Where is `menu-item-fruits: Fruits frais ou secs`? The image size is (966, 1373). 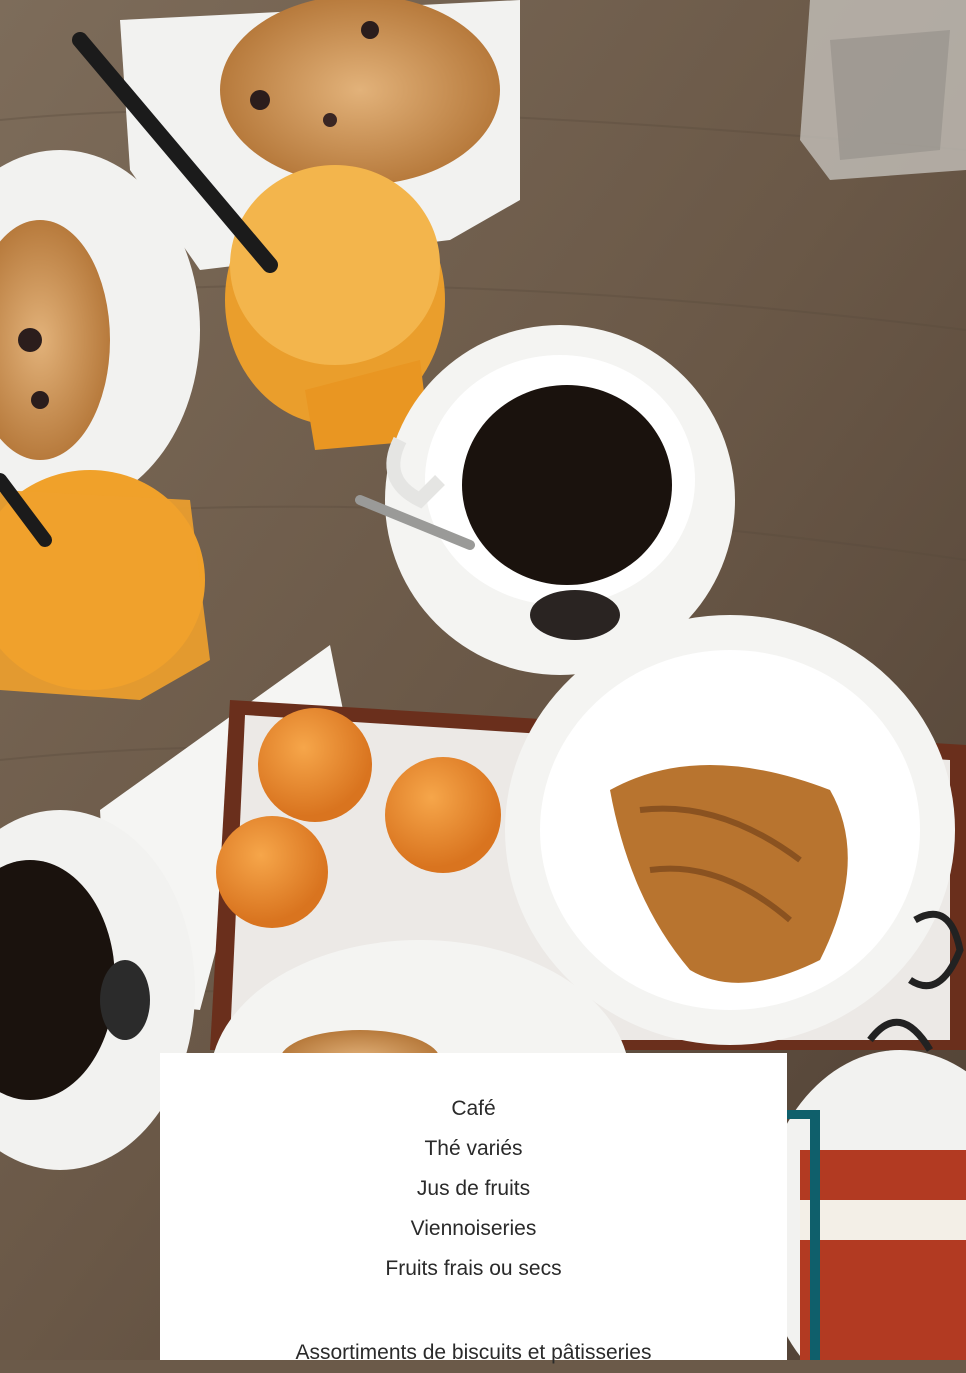
menu-item-fruits: Fruits frais ou secs is located at coordinates (473, 1268).